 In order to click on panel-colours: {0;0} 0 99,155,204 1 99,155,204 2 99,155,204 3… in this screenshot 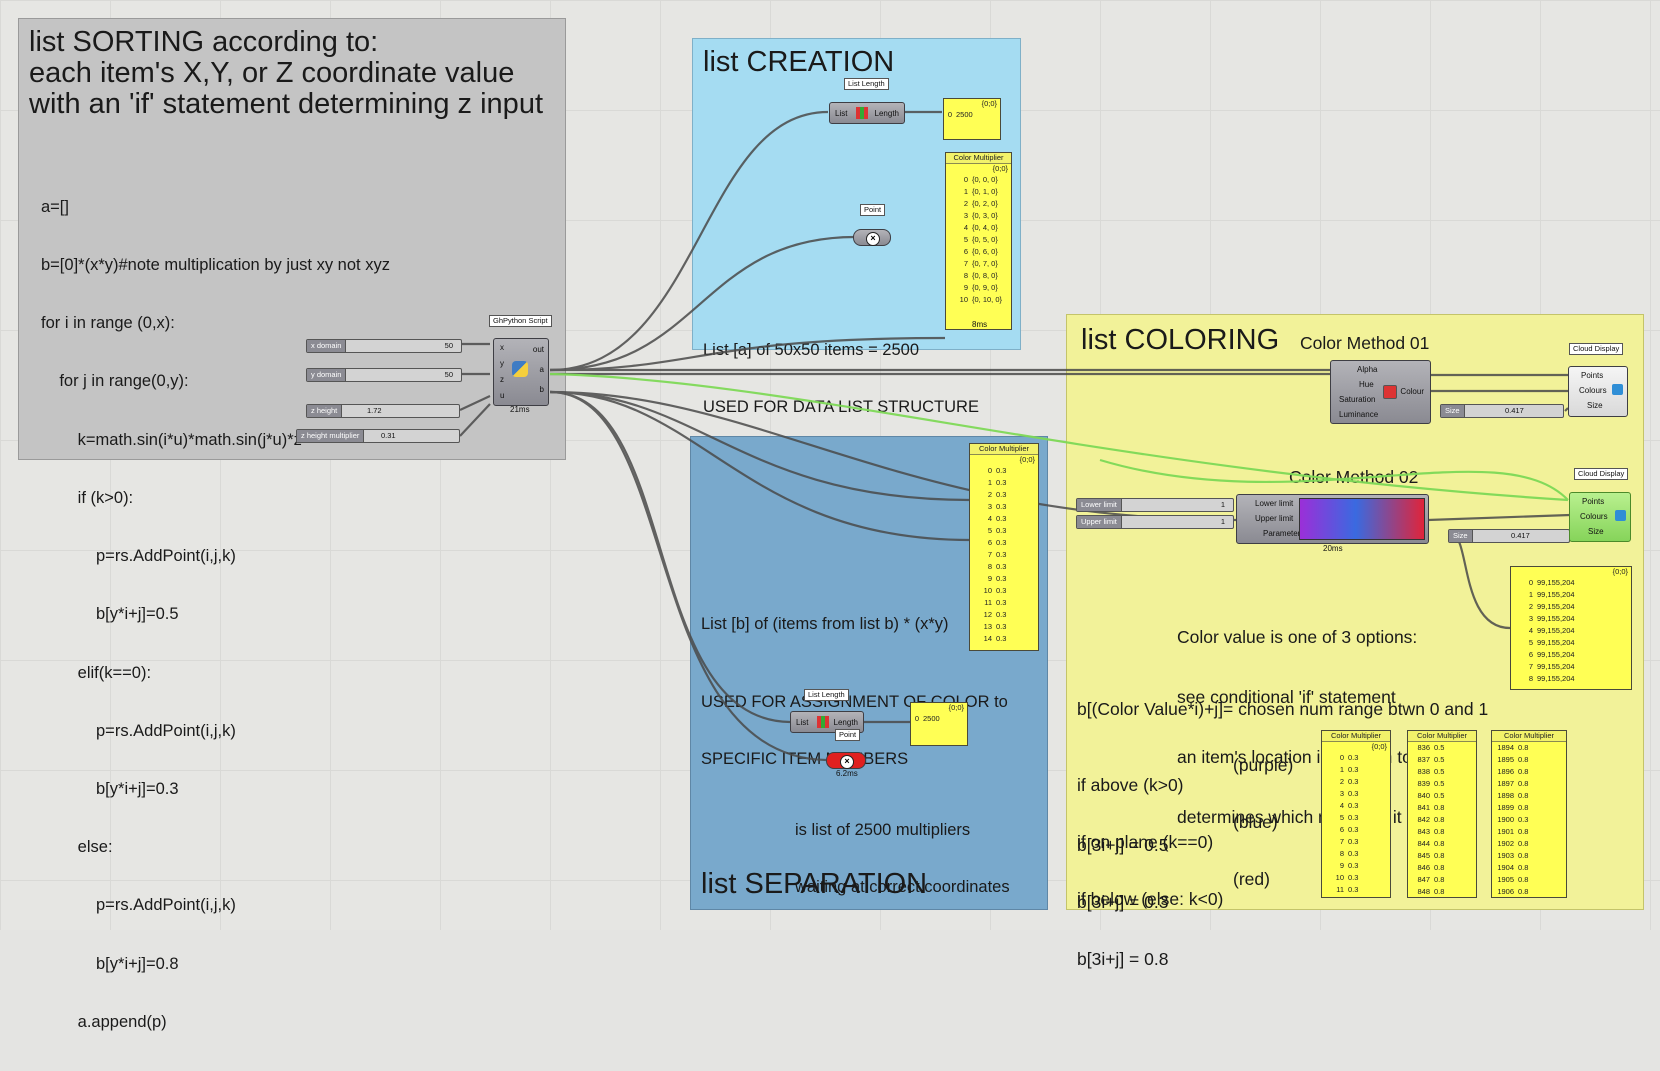, I will do `click(1571, 628)`.